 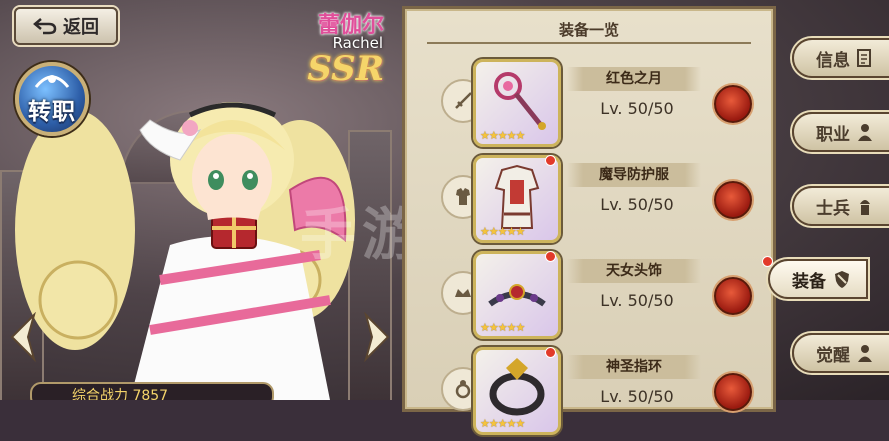 I want to click on equipment-row: ★★★★★ 神圣指环 Lv. 50/50, so click(x=589, y=393).